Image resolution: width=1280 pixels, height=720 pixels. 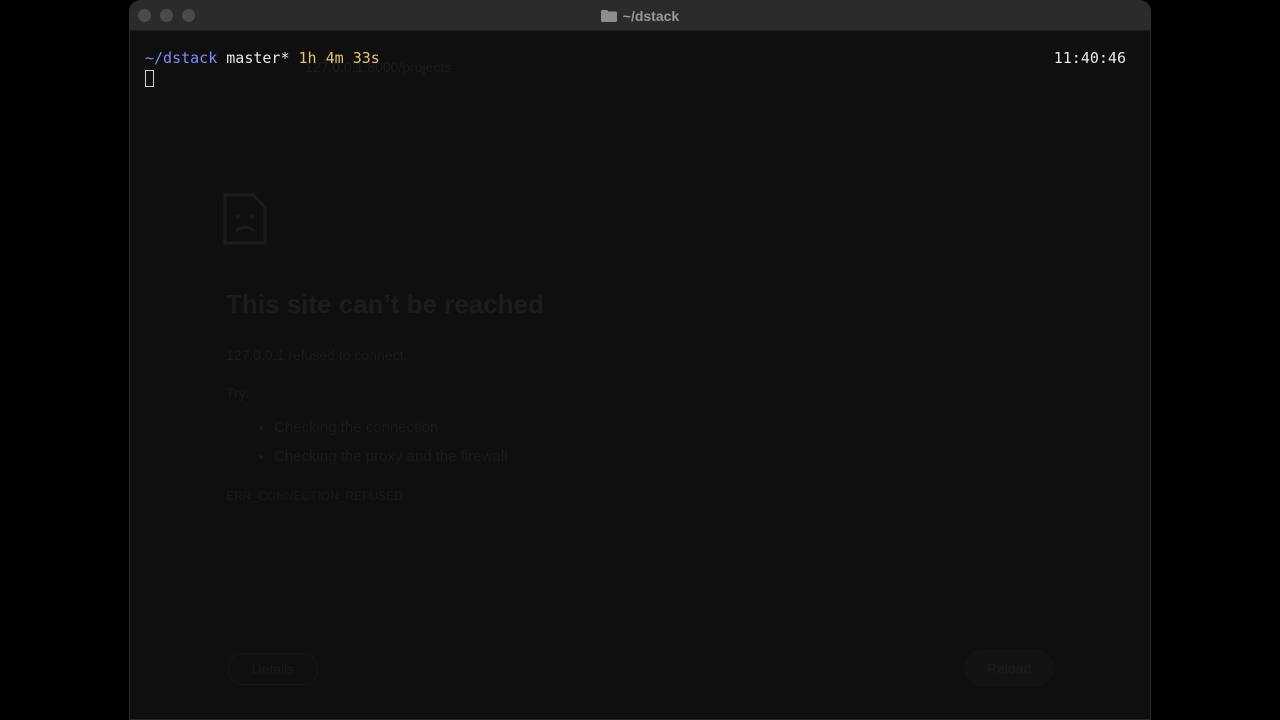 What do you see at coordinates (149, 78) in the screenshot?
I see `terminal-cursor` at bounding box center [149, 78].